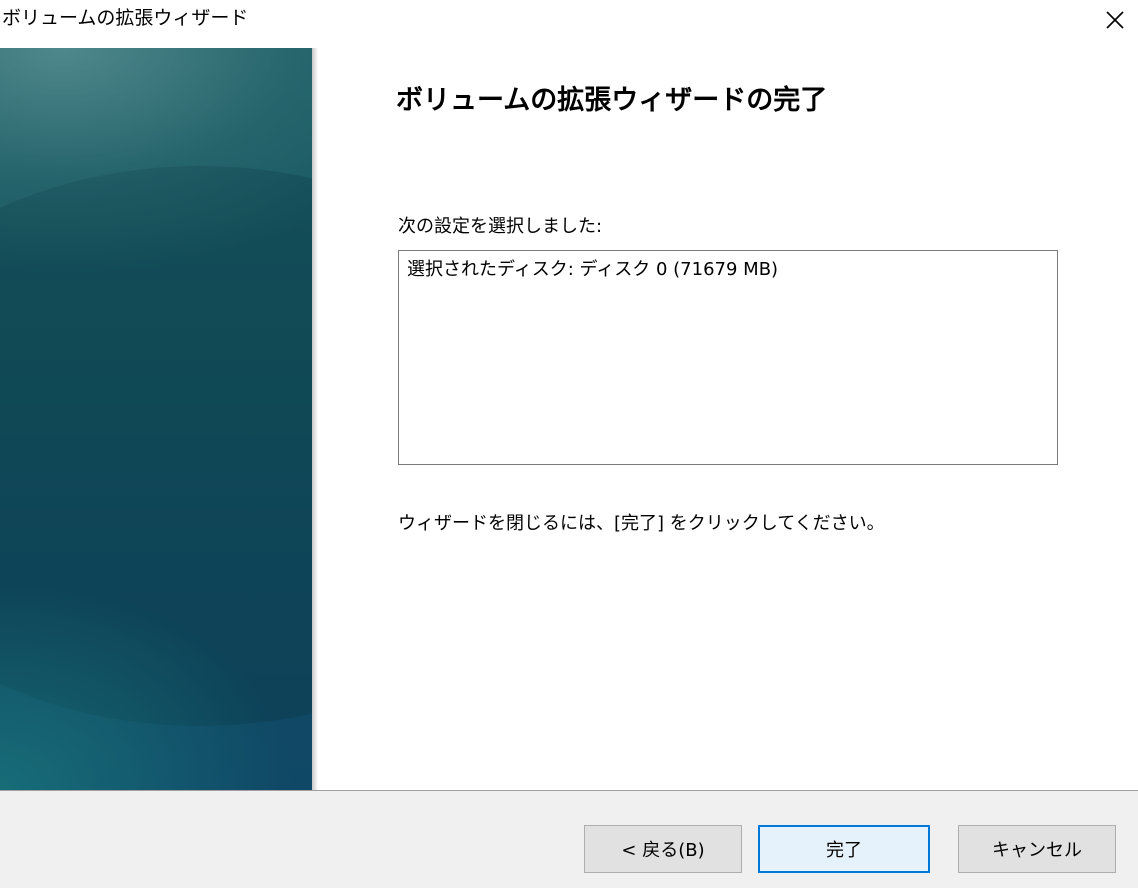  What do you see at coordinates (728, 357) in the screenshot?
I see `selected-settings-box: 選択されたディスク: ディスク 0 (71679 MB)` at bounding box center [728, 357].